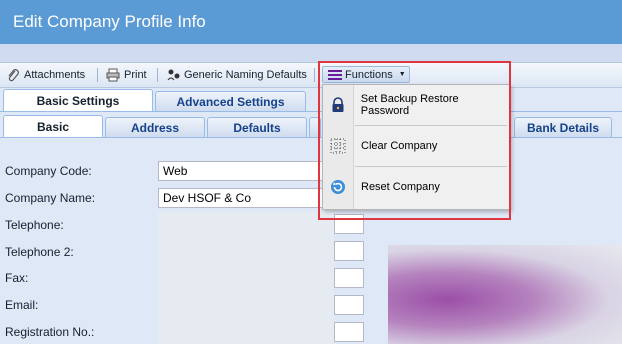 The width and height of the screenshot is (622, 344). I want to click on company-code-label: Company Code:, so click(48, 171).